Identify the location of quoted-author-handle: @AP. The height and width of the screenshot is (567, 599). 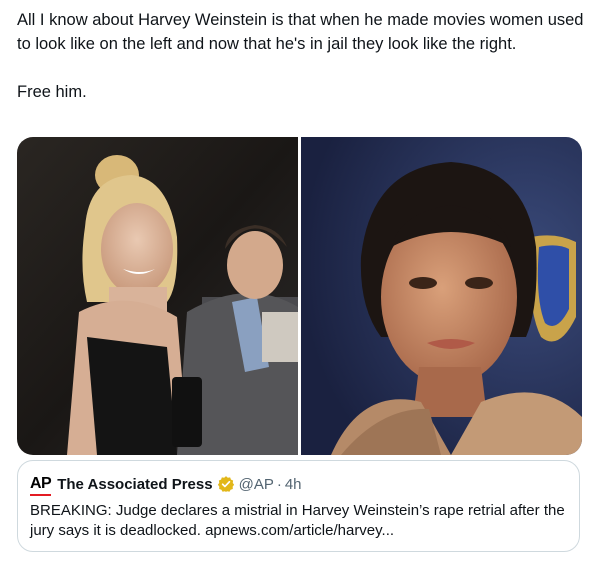
(256, 484).